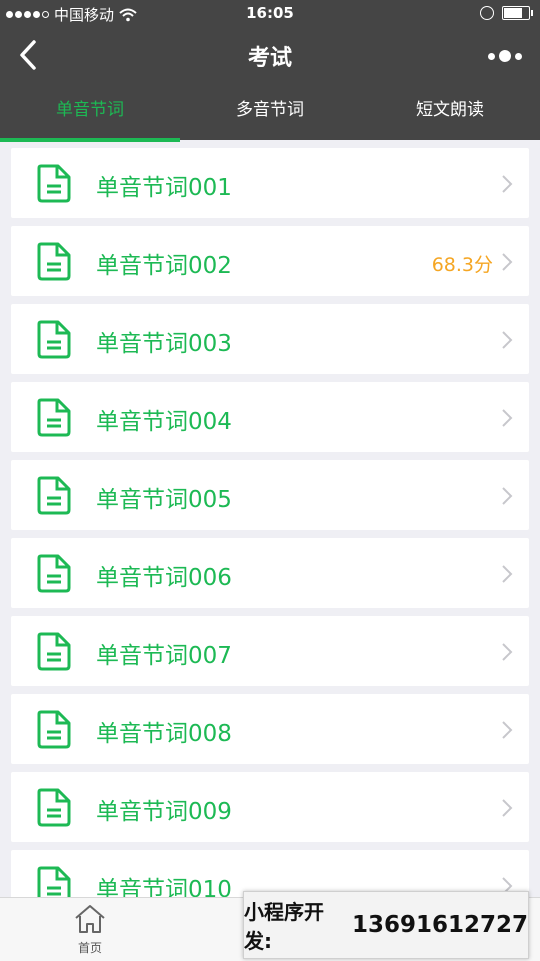  What do you see at coordinates (164, 656) in the screenshot?
I see `item-title: 单音节词007` at bounding box center [164, 656].